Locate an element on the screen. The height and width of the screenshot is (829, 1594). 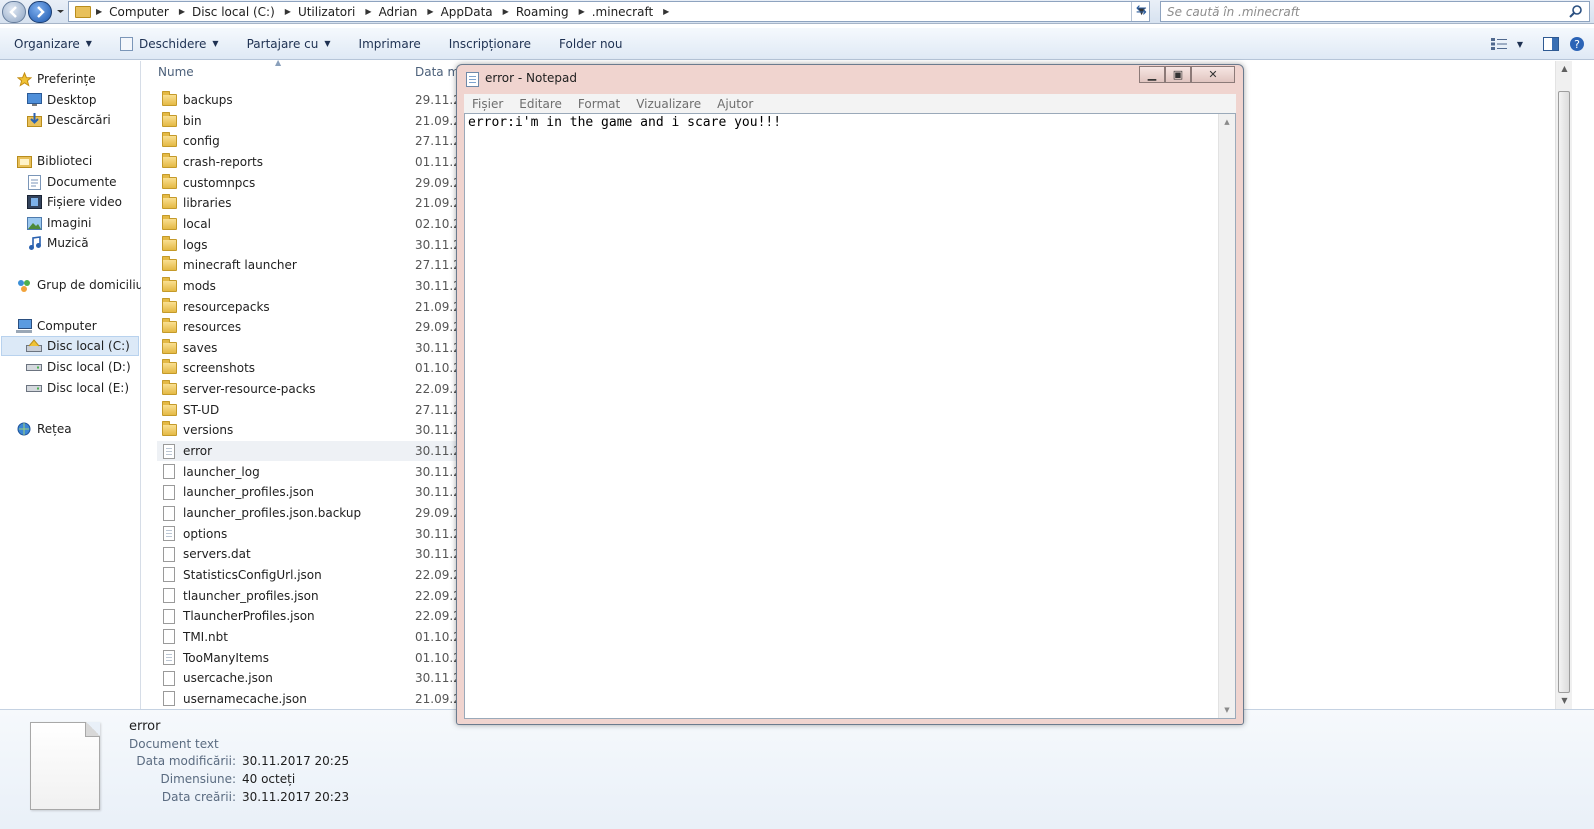
file-row: TMI.nbt 01.10.20 is located at coordinates (312, 637).